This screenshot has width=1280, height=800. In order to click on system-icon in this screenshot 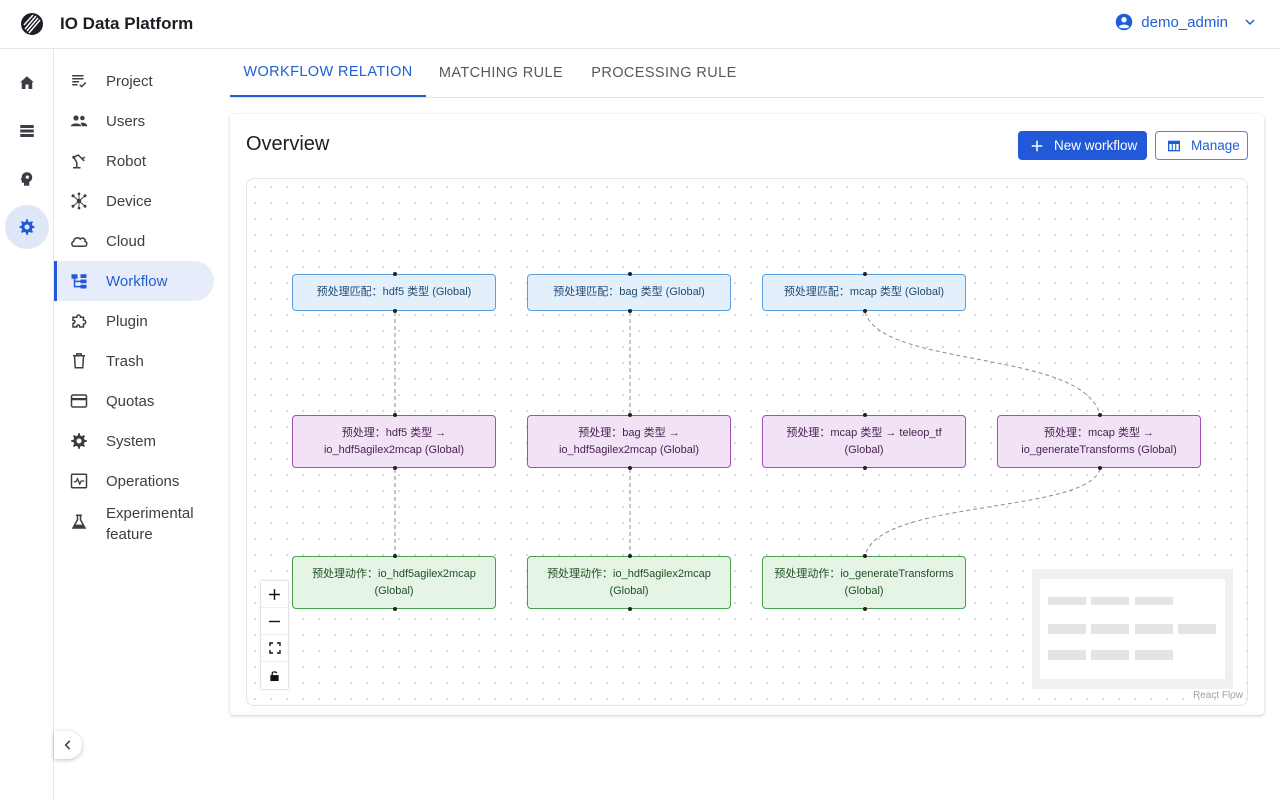, I will do `click(79, 441)`.